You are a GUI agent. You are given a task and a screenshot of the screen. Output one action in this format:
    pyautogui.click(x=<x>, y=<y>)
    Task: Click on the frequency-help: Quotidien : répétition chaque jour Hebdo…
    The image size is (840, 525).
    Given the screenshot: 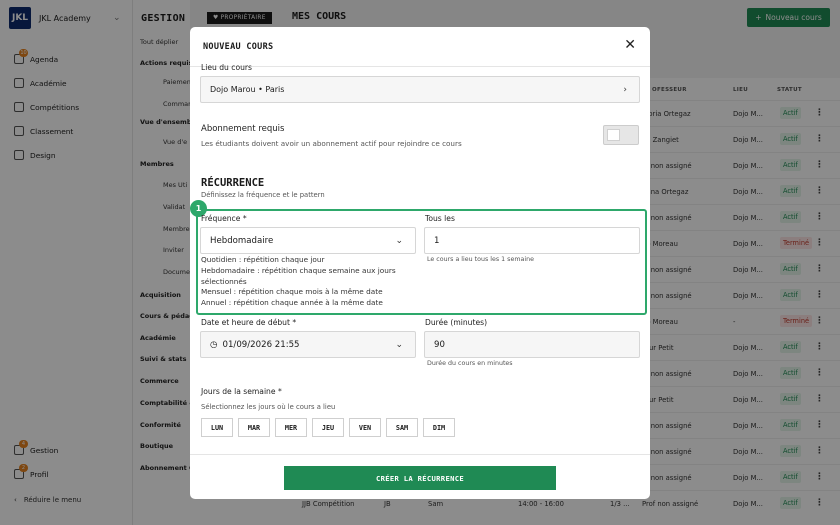 What is the action you would take?
    pyautogui.click(x=298, y=282)
    